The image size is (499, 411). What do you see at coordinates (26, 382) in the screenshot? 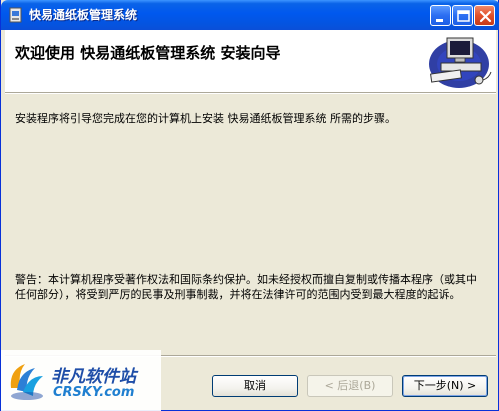
I see `watermark-logo-icon` at bounding box center [26, 382].